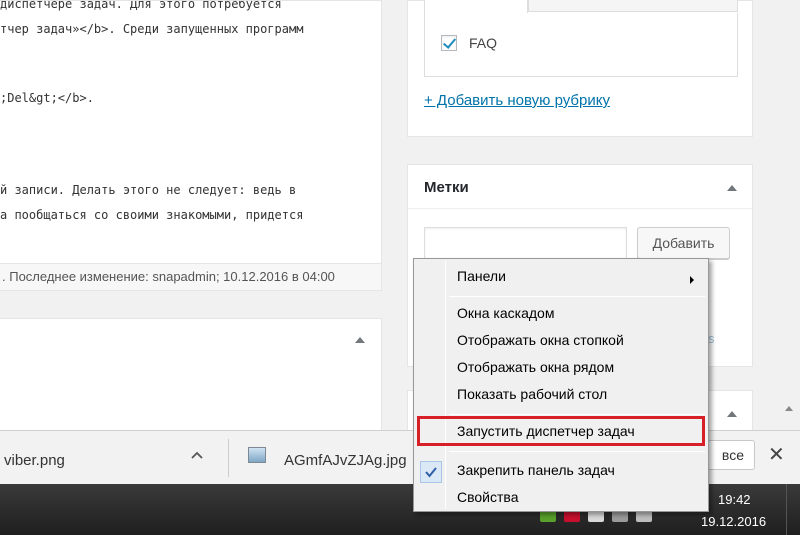 The image size is (800, 535). I want to click on categories-panel: FAQ + Добавить новую рубрику, so click(580, 68).